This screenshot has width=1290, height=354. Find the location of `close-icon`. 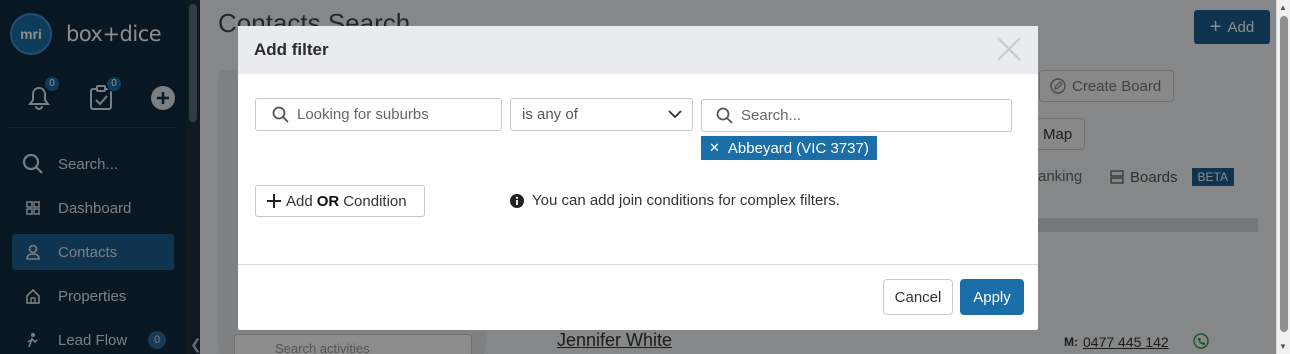

close-icon is located at coordinates (1009, 49).